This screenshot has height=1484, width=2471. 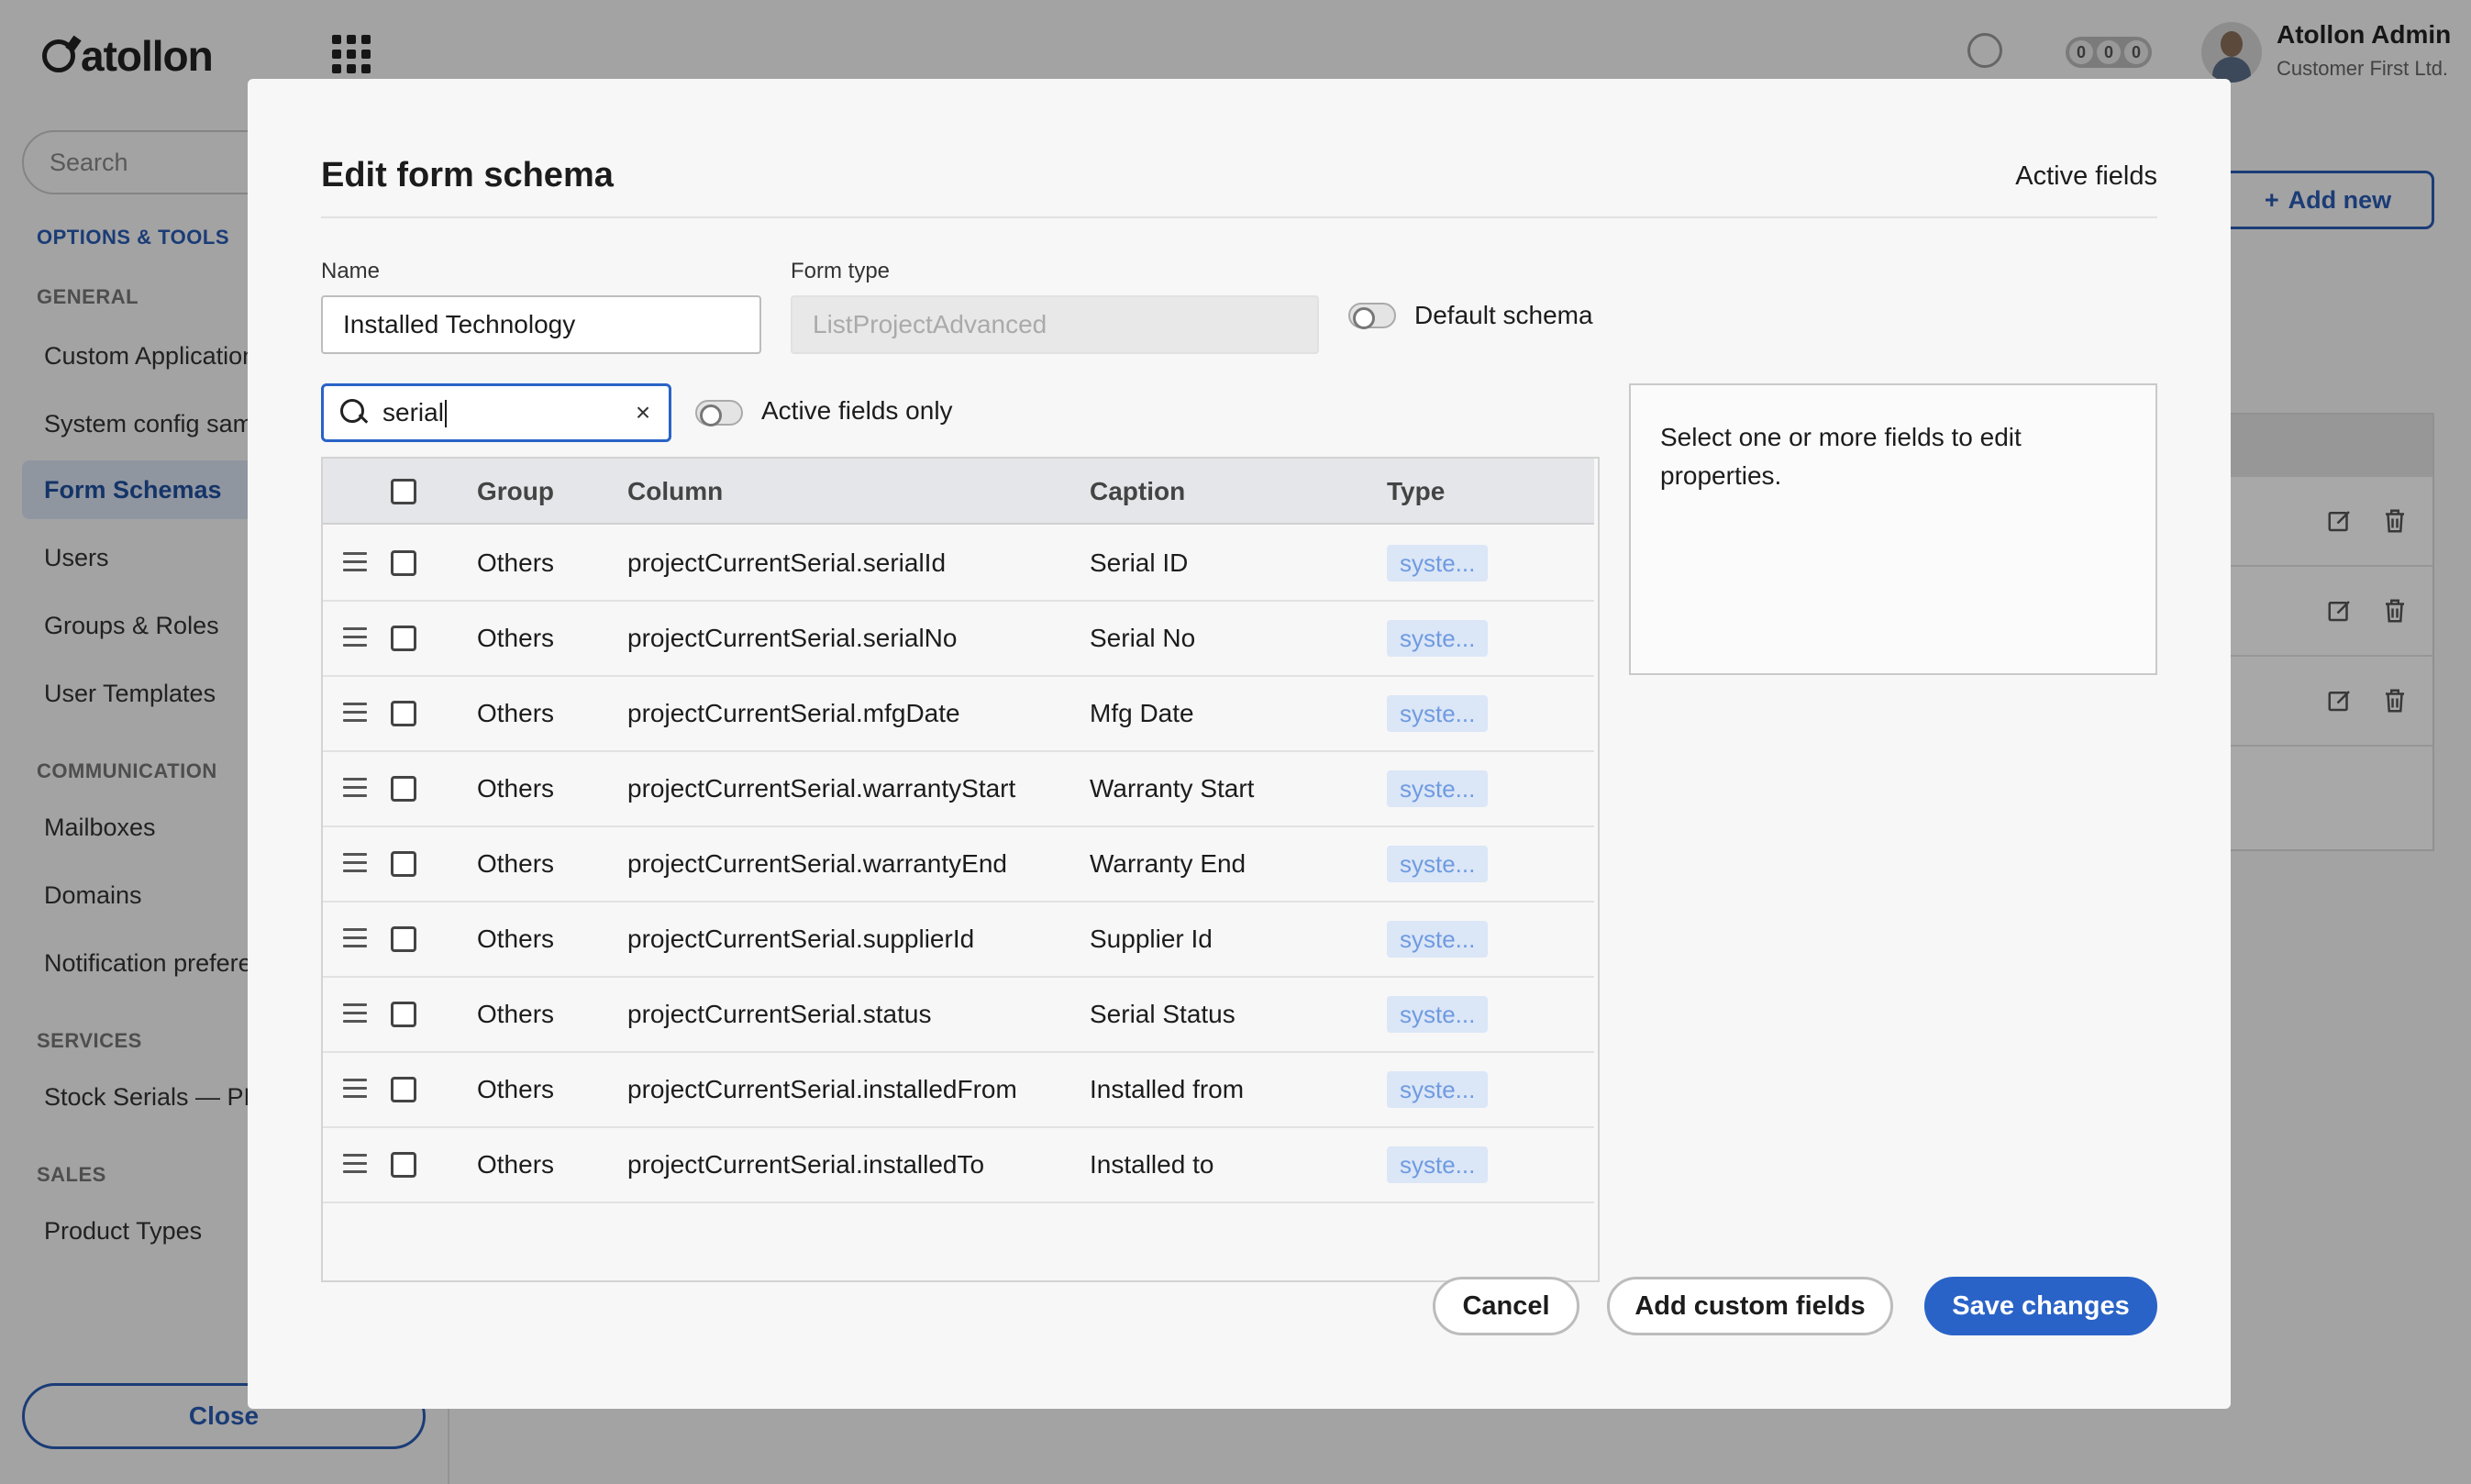 What do you see at coordinates (801, 939) in the screenshot?
I see `cell-column: projectCurrentSerial.supplierId` at bounding box center [801, 939].